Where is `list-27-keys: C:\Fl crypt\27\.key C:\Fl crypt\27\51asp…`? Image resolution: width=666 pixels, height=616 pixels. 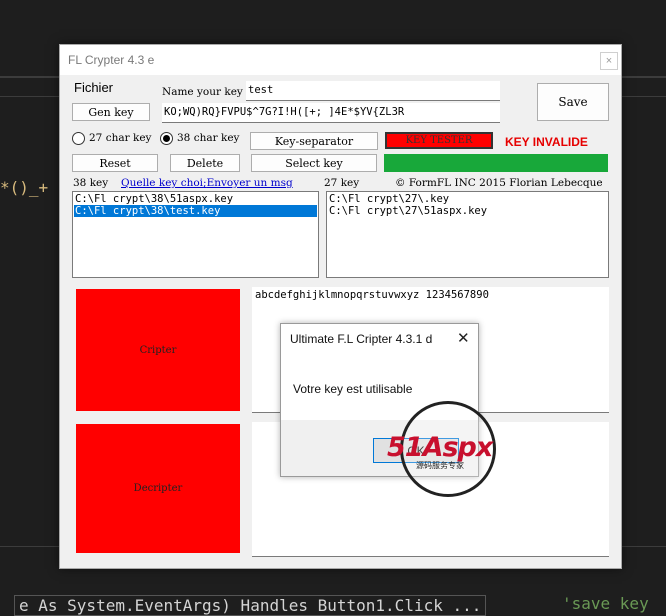 list-27-keys: C:\Fl crypt\27\.key C:\Fl crypt\27\51asp… is located at coordinates (467, 234).